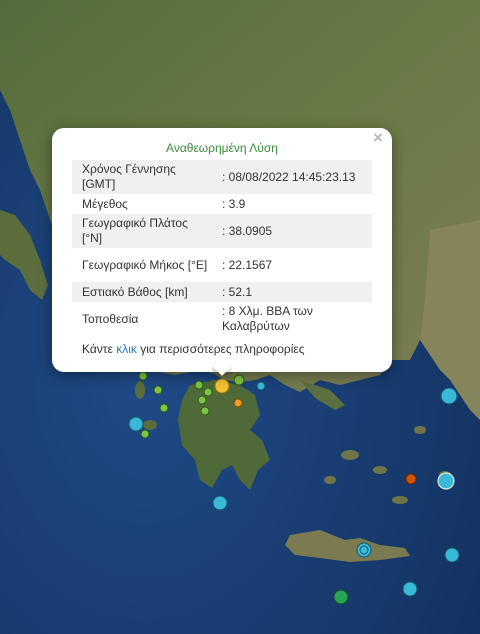  Describe the element at coordinates (145, 264) in the screenshot. I see `row-label: Γεωγραφικό Μήκος [°E]` at that location.